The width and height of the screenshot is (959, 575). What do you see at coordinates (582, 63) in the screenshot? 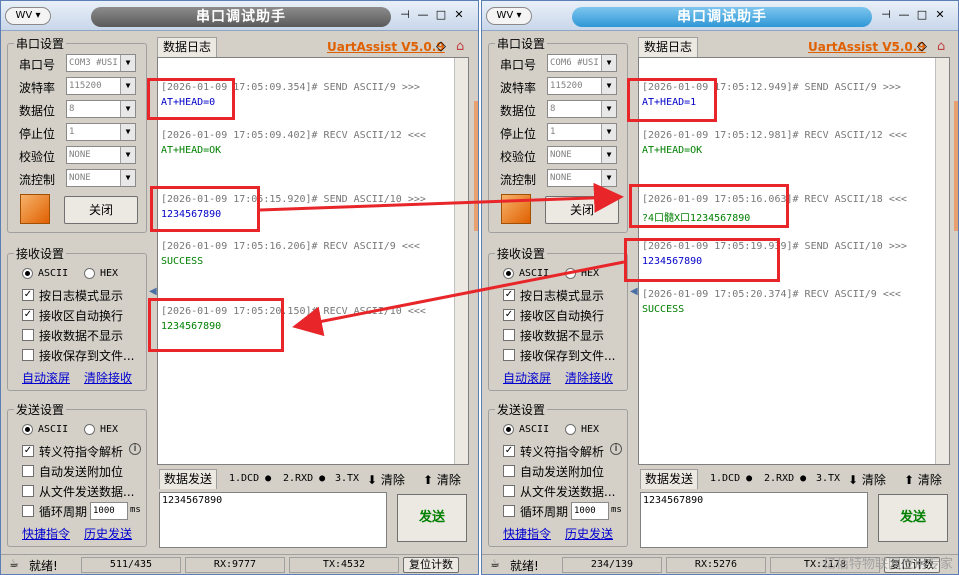
I see `port-select: COM6 #USI ▼` at bounding box center [582, 63].